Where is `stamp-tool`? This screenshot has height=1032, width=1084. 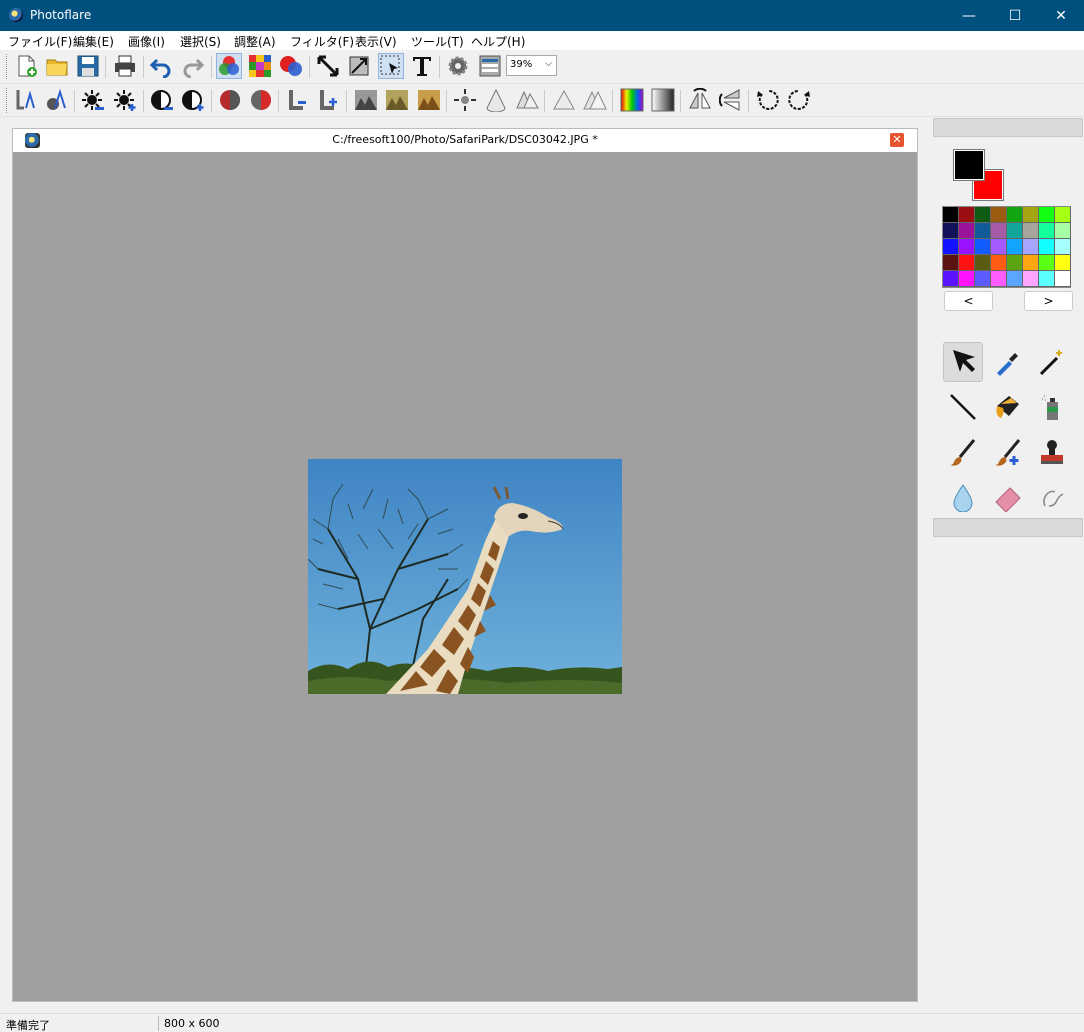
stamp-tool is located at coordinates (1052, 452).